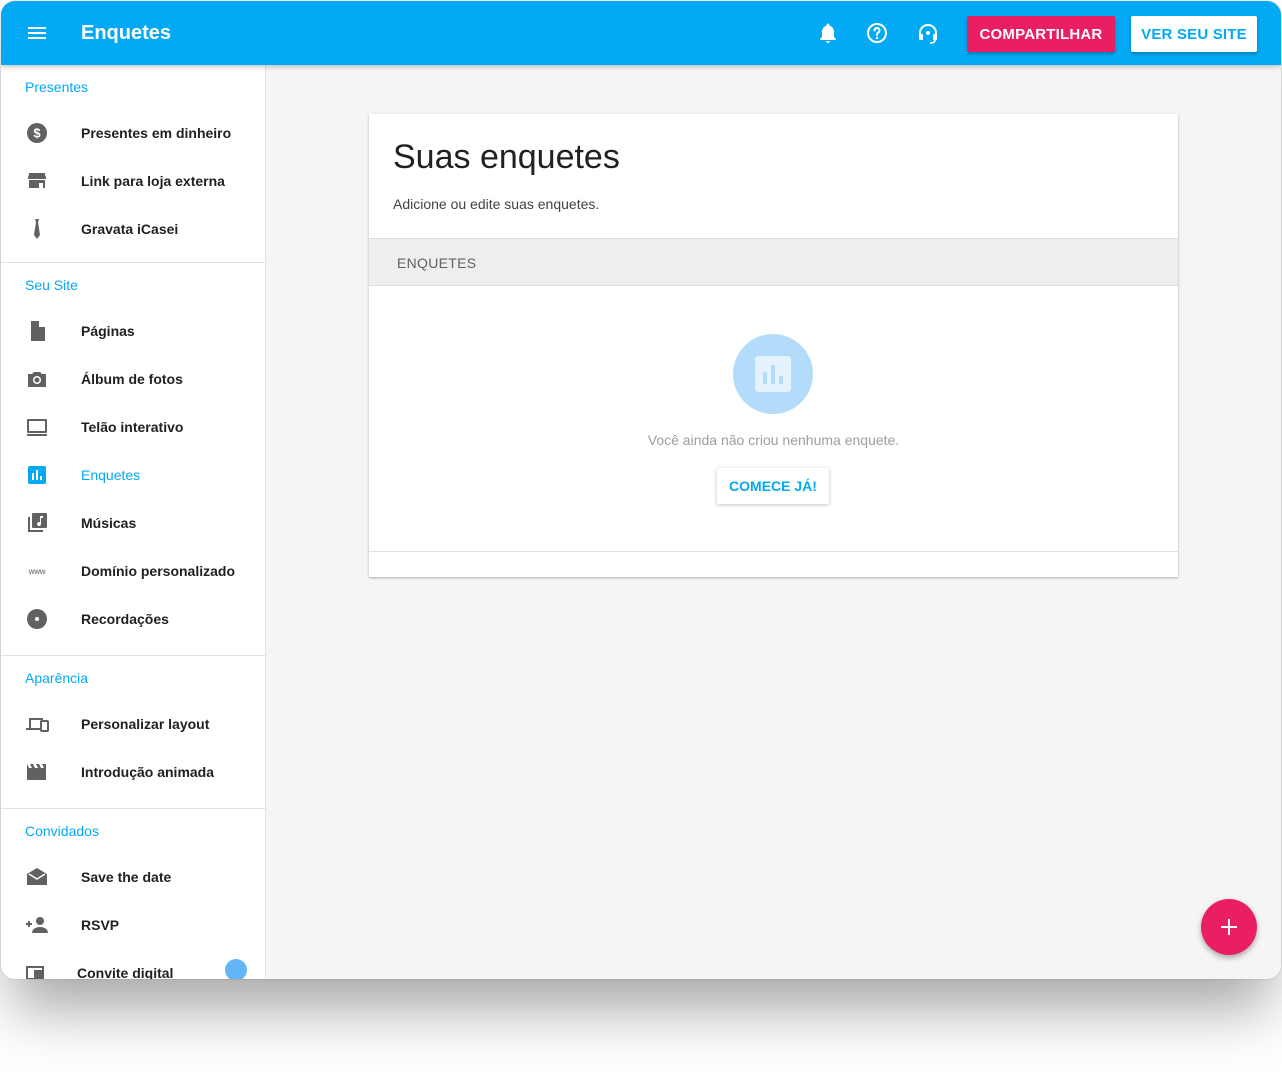 This screenshot has height=1080, width=1282. I want to click on sidebar-item-gravata-icasei: Gravata iCasei, so click(133, 229).